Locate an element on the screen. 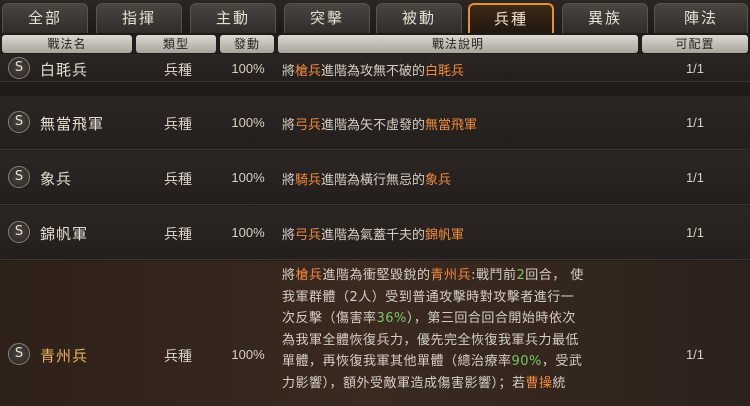 The image size is (750, 406). table-row: S 象兵 兵種 100% 將騎兵進階為橫行無忌的象兵 1/1 is located at coordinates (375, 178).